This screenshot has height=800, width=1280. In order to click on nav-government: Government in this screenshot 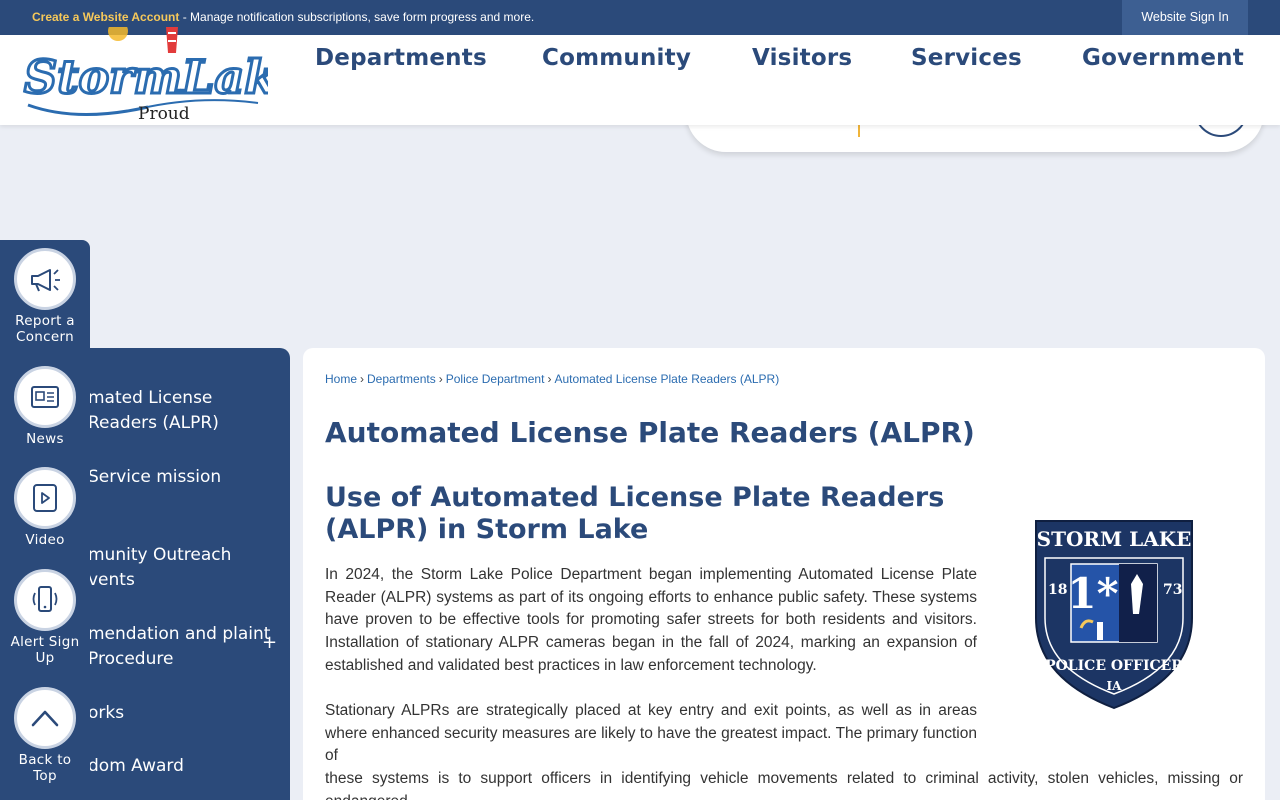, I will do `click(1163, 58)`.